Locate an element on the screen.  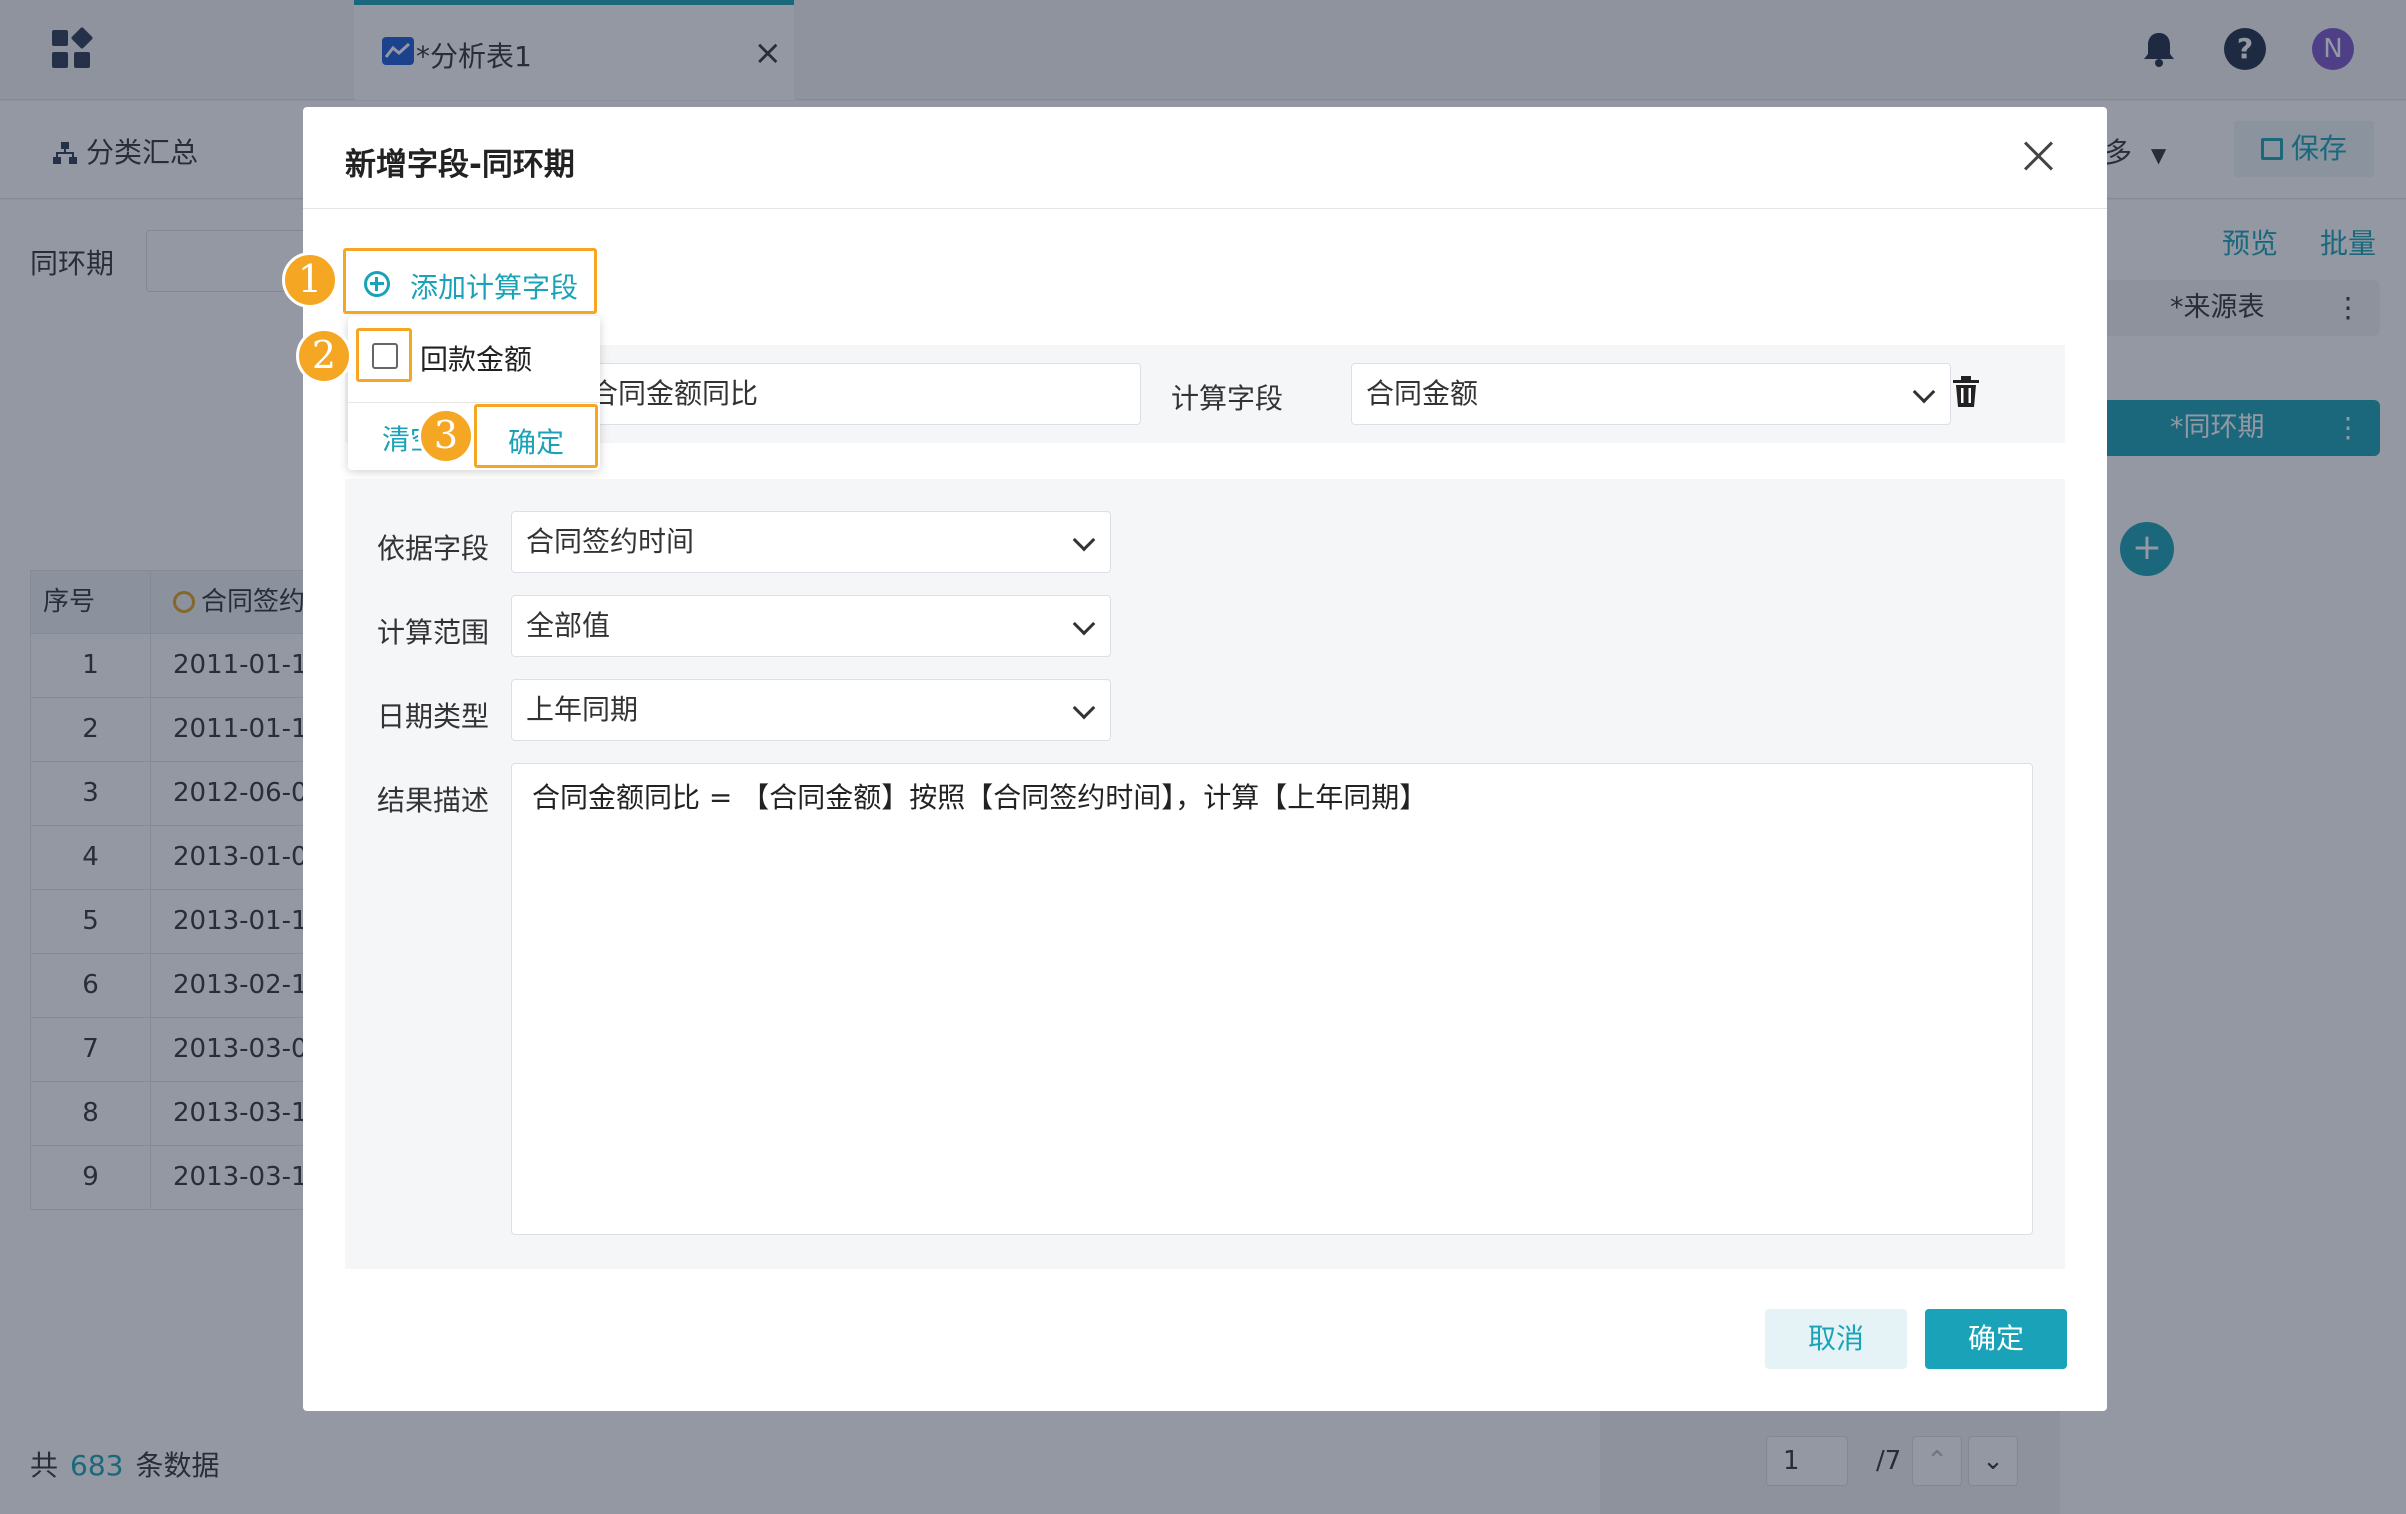
basis-field-label: 依据字段 is located at coordinates (433, 548).